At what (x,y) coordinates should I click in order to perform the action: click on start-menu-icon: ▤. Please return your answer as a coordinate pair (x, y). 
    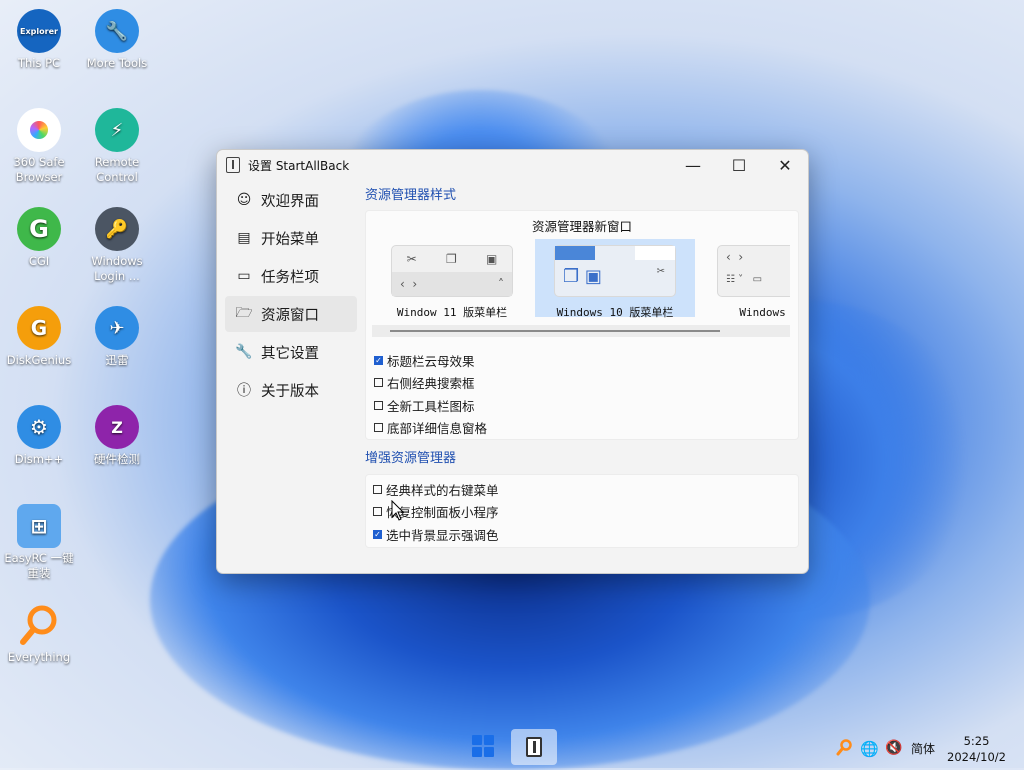
    Looking at the image, I should click on (244, 238).